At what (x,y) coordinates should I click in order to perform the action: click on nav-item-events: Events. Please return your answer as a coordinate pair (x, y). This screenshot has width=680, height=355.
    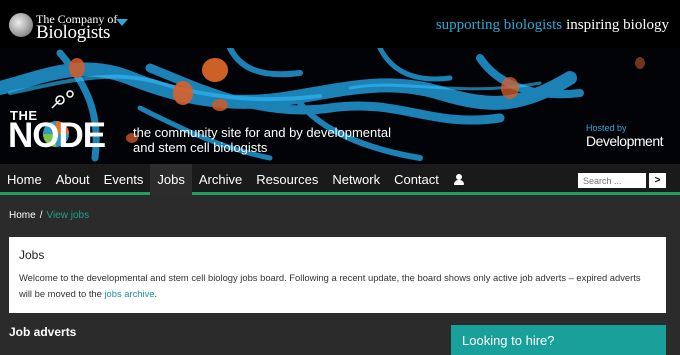
    Looking at the image, I should click on (124, 179).